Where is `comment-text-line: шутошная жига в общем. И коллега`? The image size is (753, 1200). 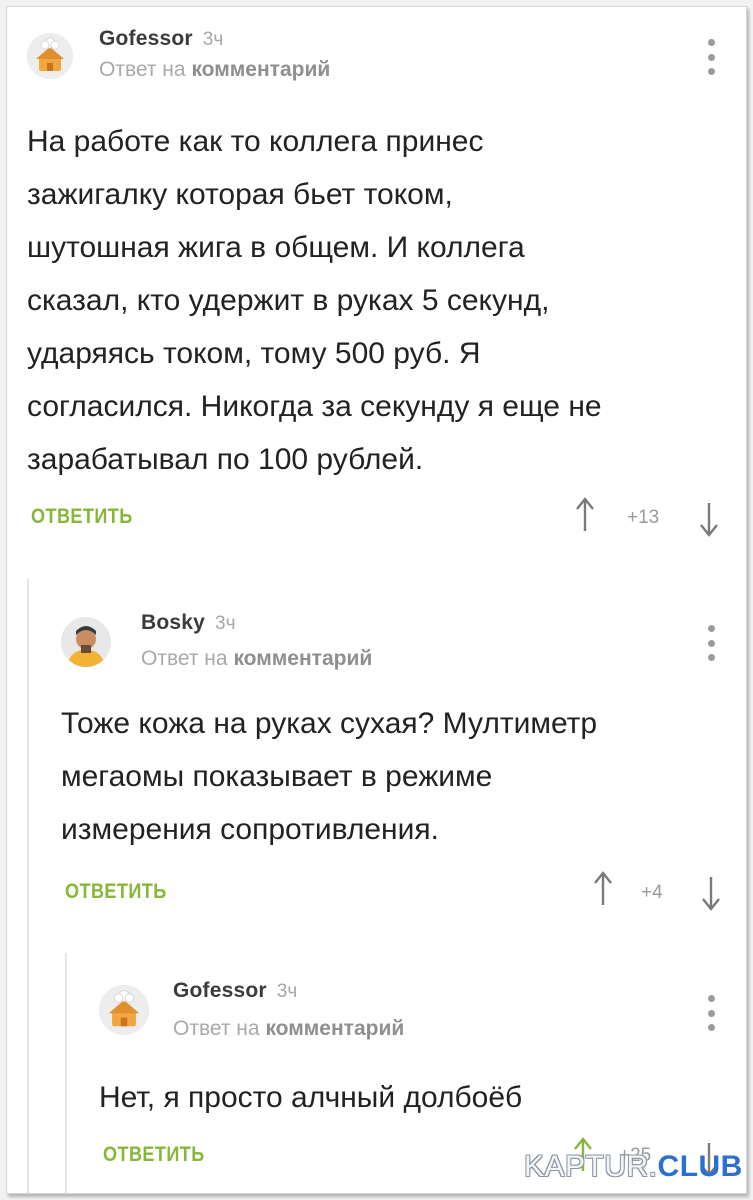
comment-text-line: шутошная жига в общем. И коллега is located at coordinates (276, 247).